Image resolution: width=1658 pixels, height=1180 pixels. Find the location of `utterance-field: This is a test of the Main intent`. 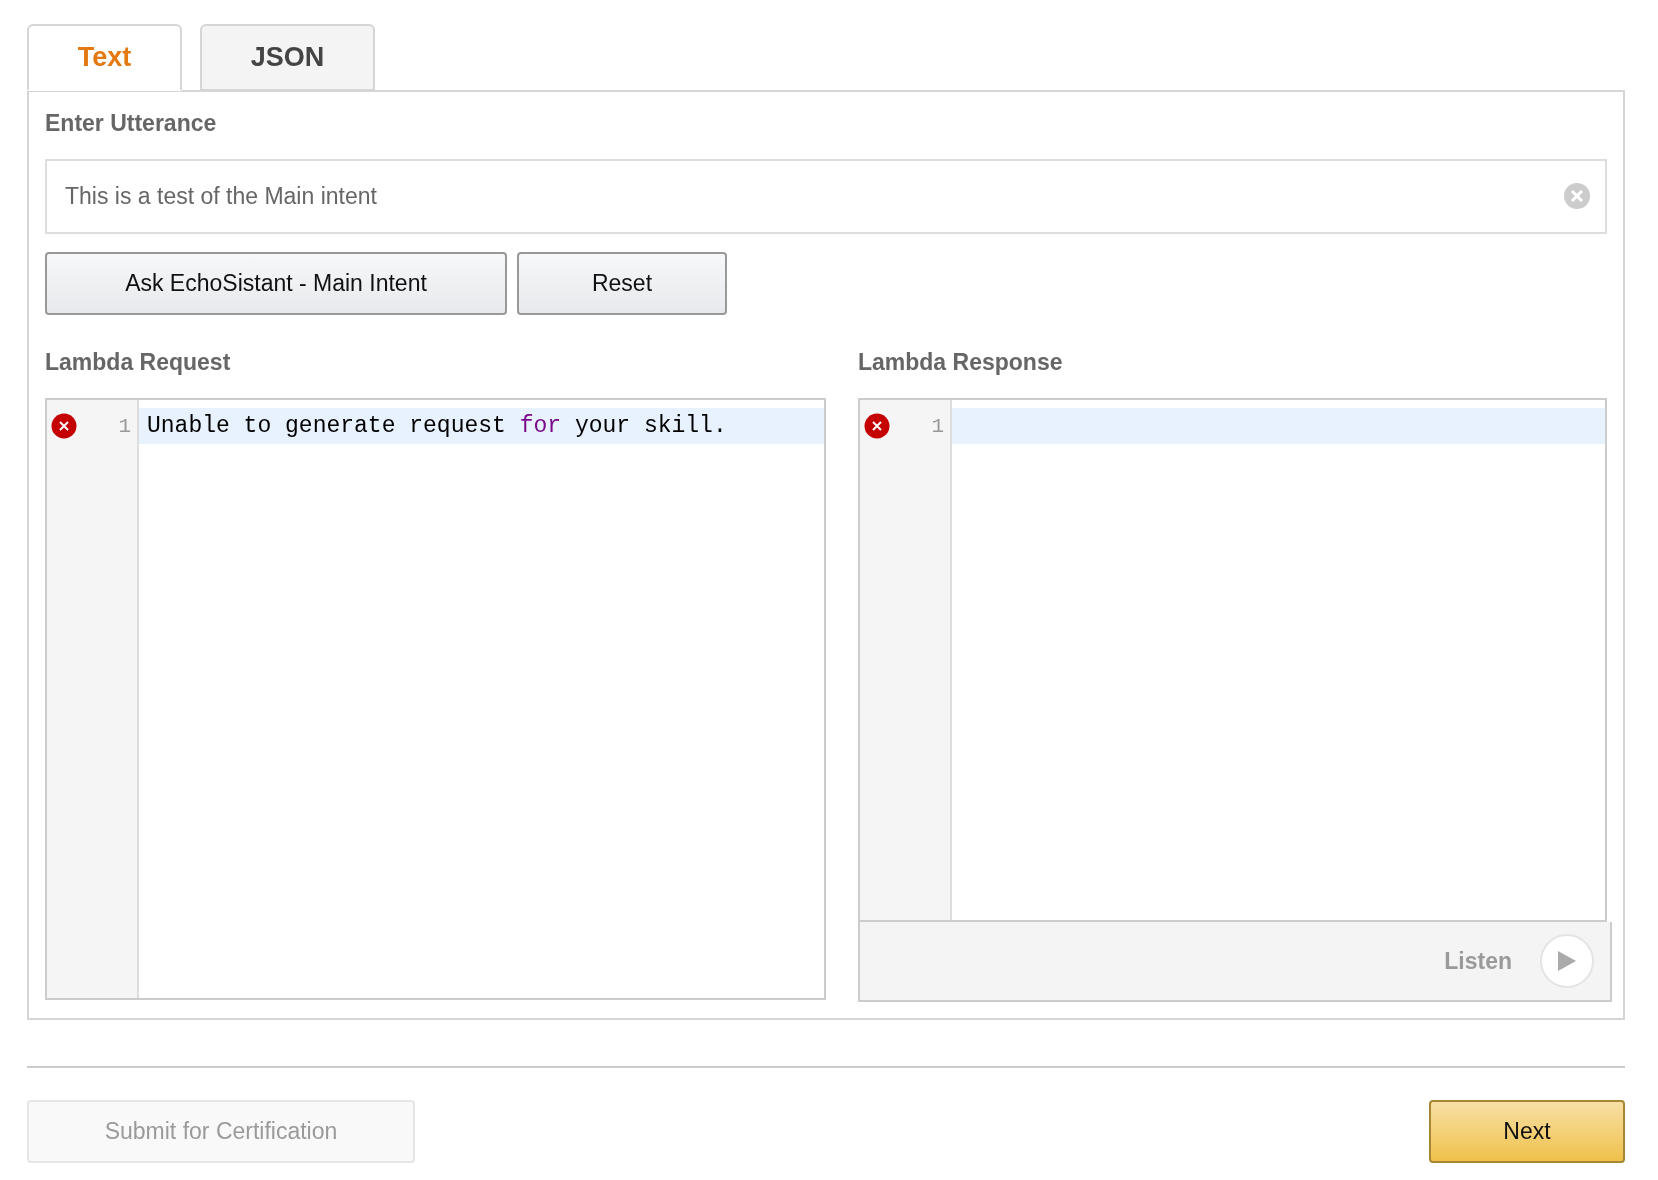

utterance-field: This is a test of the Main intent is located at coordinates (826, 196).